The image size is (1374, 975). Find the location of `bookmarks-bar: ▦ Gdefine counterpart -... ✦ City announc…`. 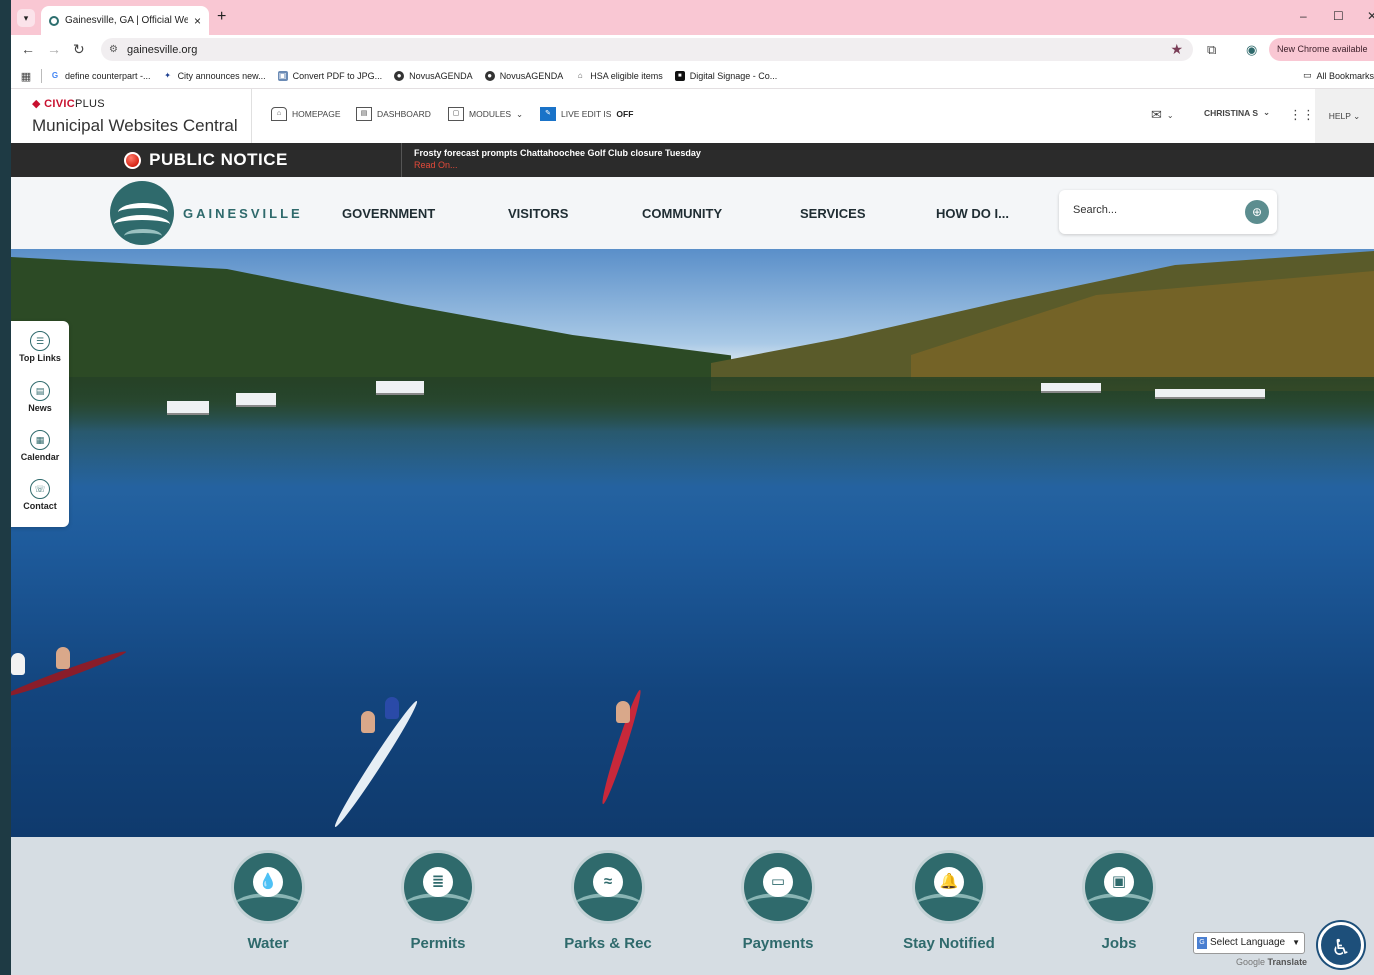

bookmarks-bar: ▦ Gdefine counterpart -... ✦ City announc… is located at coordinates (692, 76).